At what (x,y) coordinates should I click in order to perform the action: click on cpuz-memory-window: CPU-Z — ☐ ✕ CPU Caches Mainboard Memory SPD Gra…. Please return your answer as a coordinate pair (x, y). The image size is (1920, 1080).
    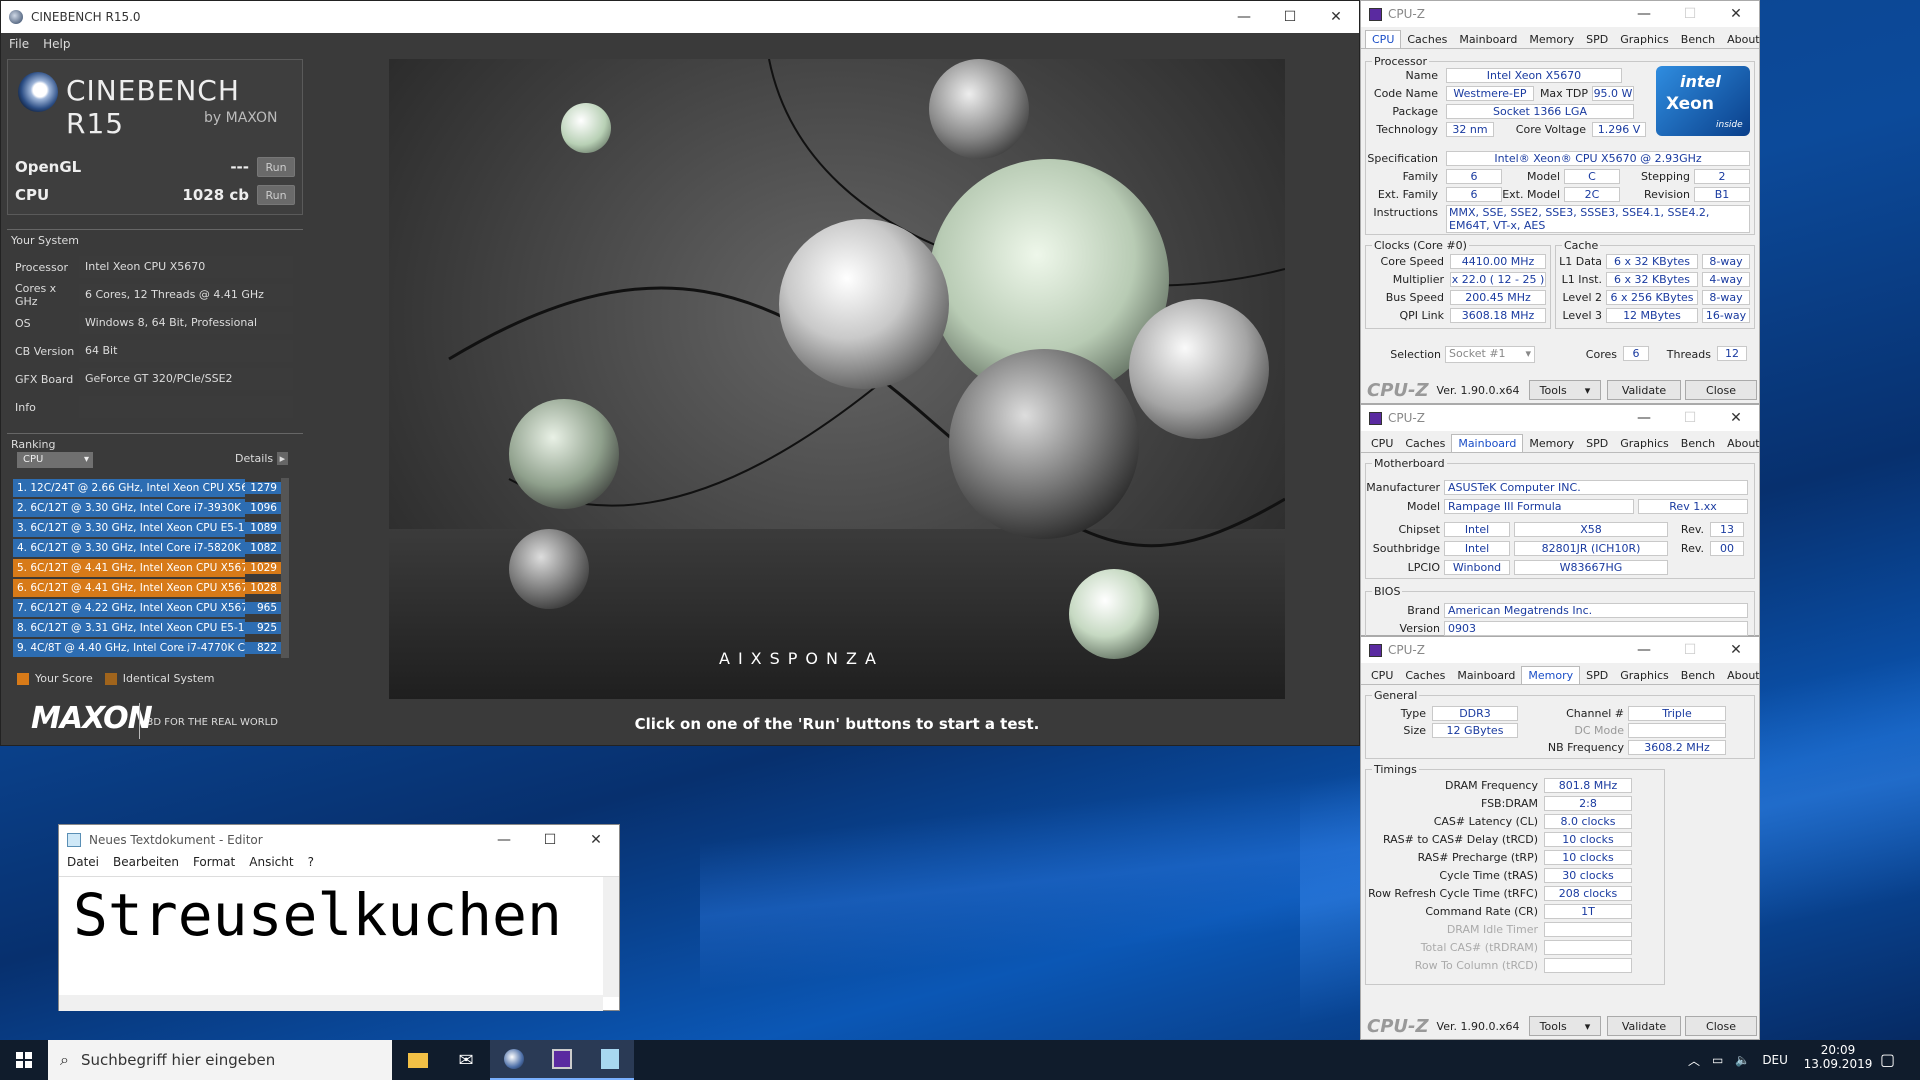
    Looking at the image, I should click on (1560, 838).